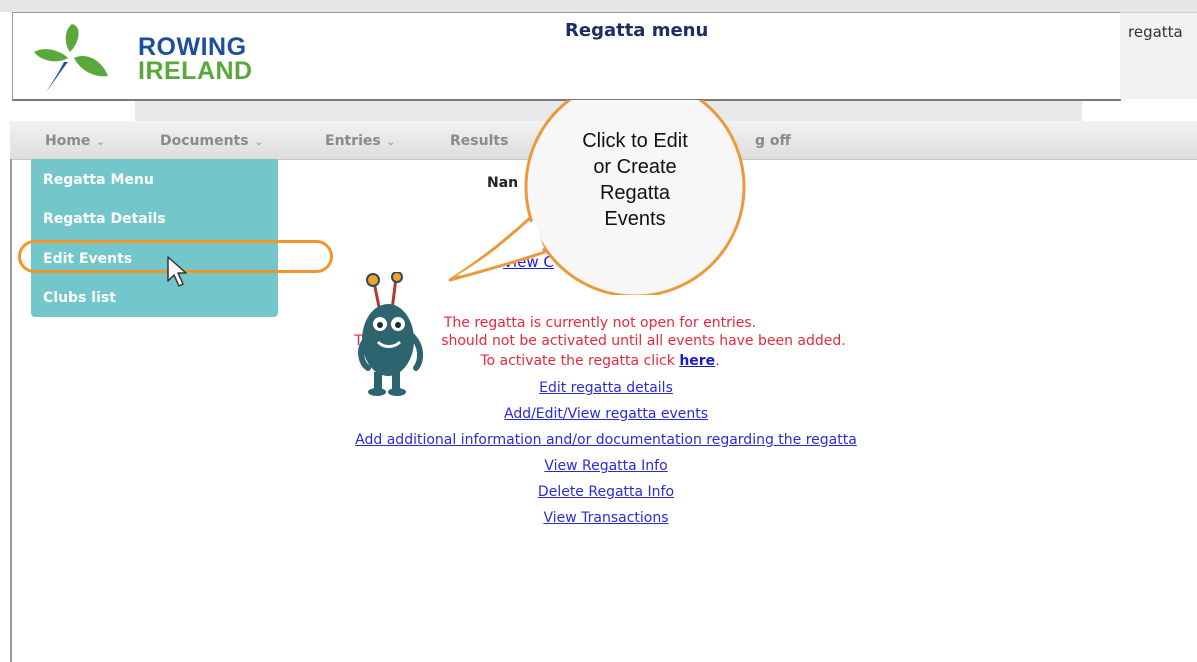  Describe the element at coordinates (697, 361) in the screenshot. I see `activate-here-link: here` at that location.